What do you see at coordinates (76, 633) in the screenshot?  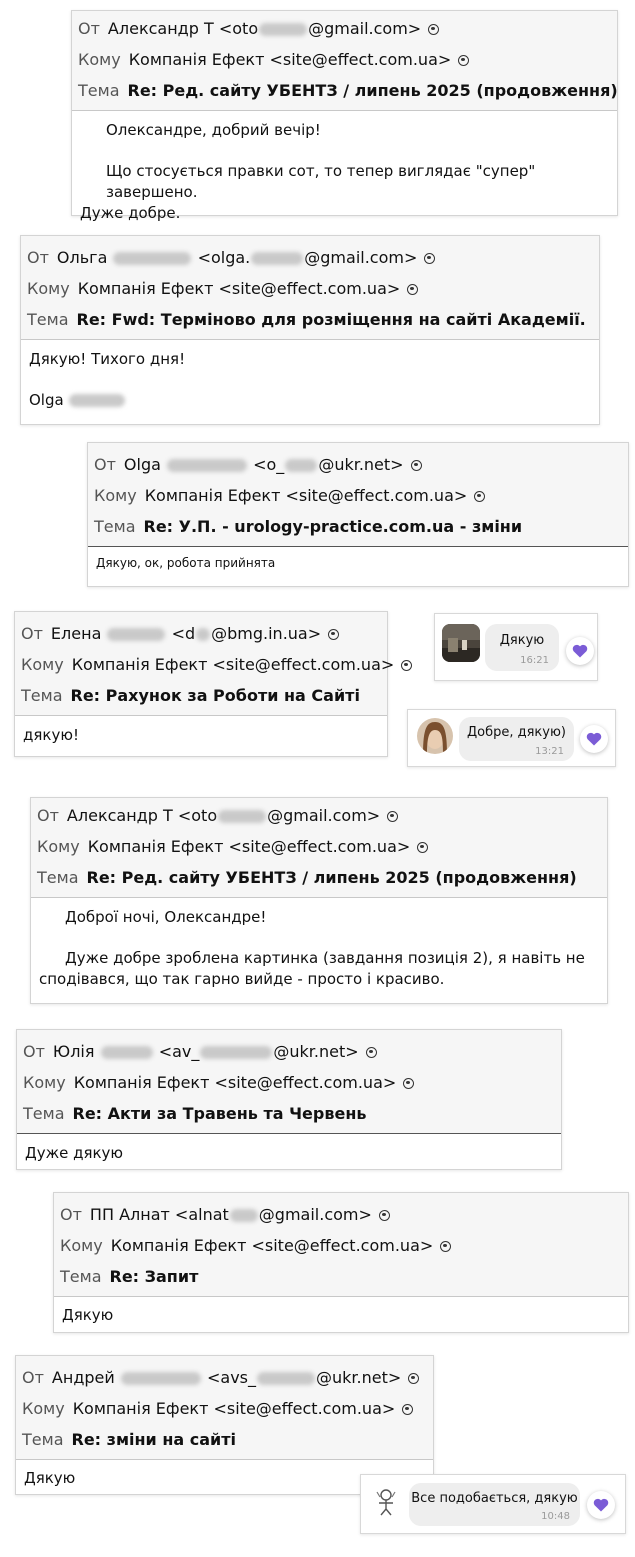 I see `sender-name: Елена` at bounding box center [76, 633].